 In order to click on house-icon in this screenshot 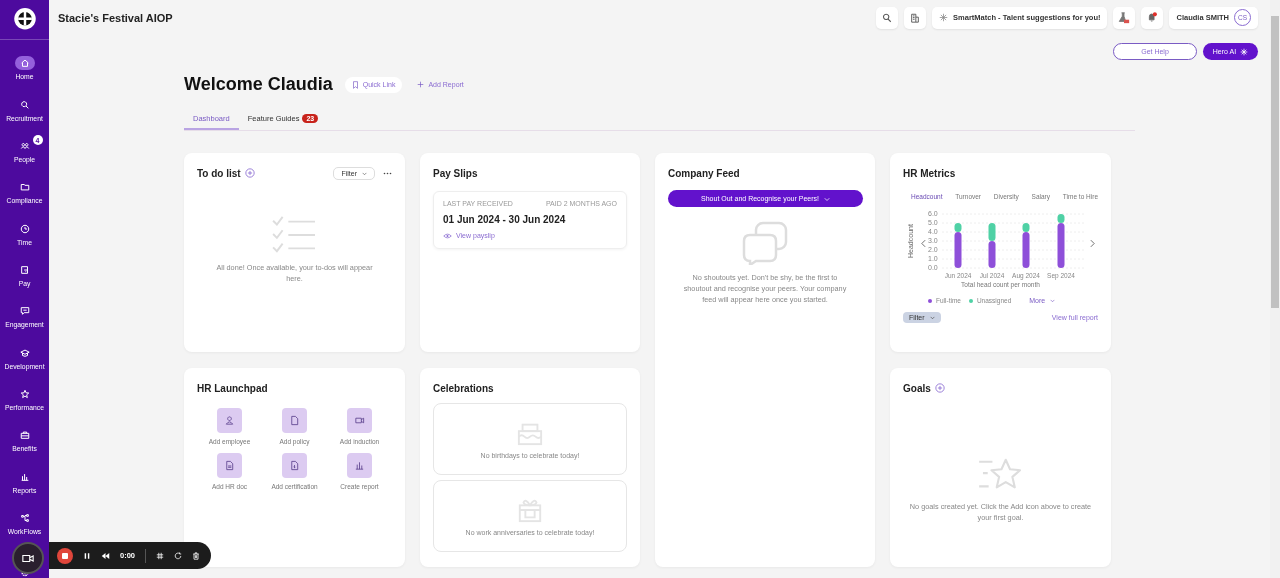, I will do `click(24, 63)`.